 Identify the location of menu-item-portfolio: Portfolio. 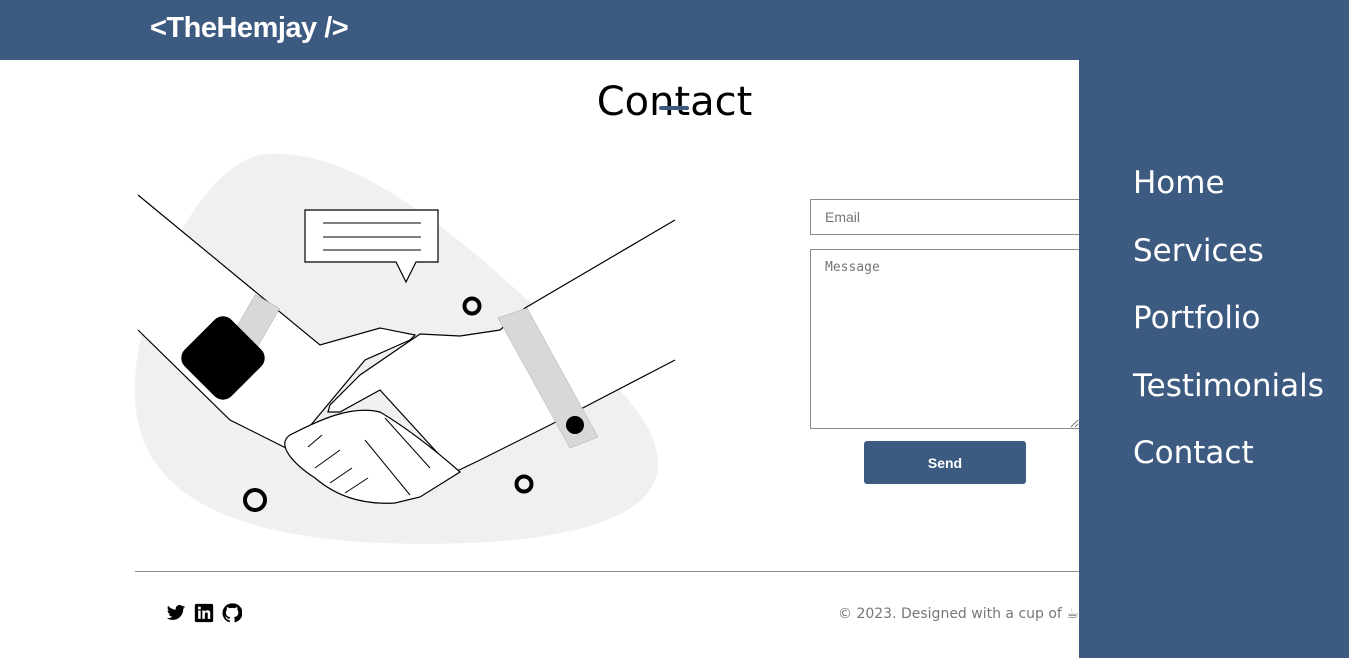
(1228, 329).